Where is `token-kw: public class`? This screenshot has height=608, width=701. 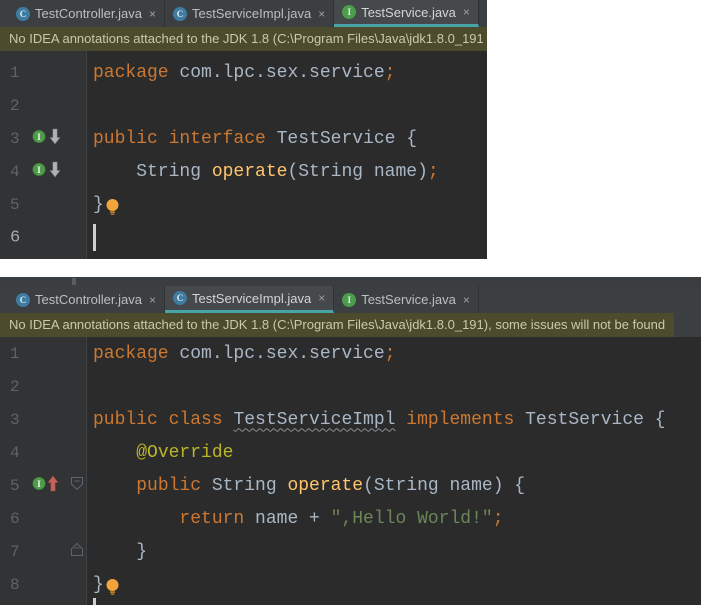 token-kw: public class is located at coordinates (158, 419).